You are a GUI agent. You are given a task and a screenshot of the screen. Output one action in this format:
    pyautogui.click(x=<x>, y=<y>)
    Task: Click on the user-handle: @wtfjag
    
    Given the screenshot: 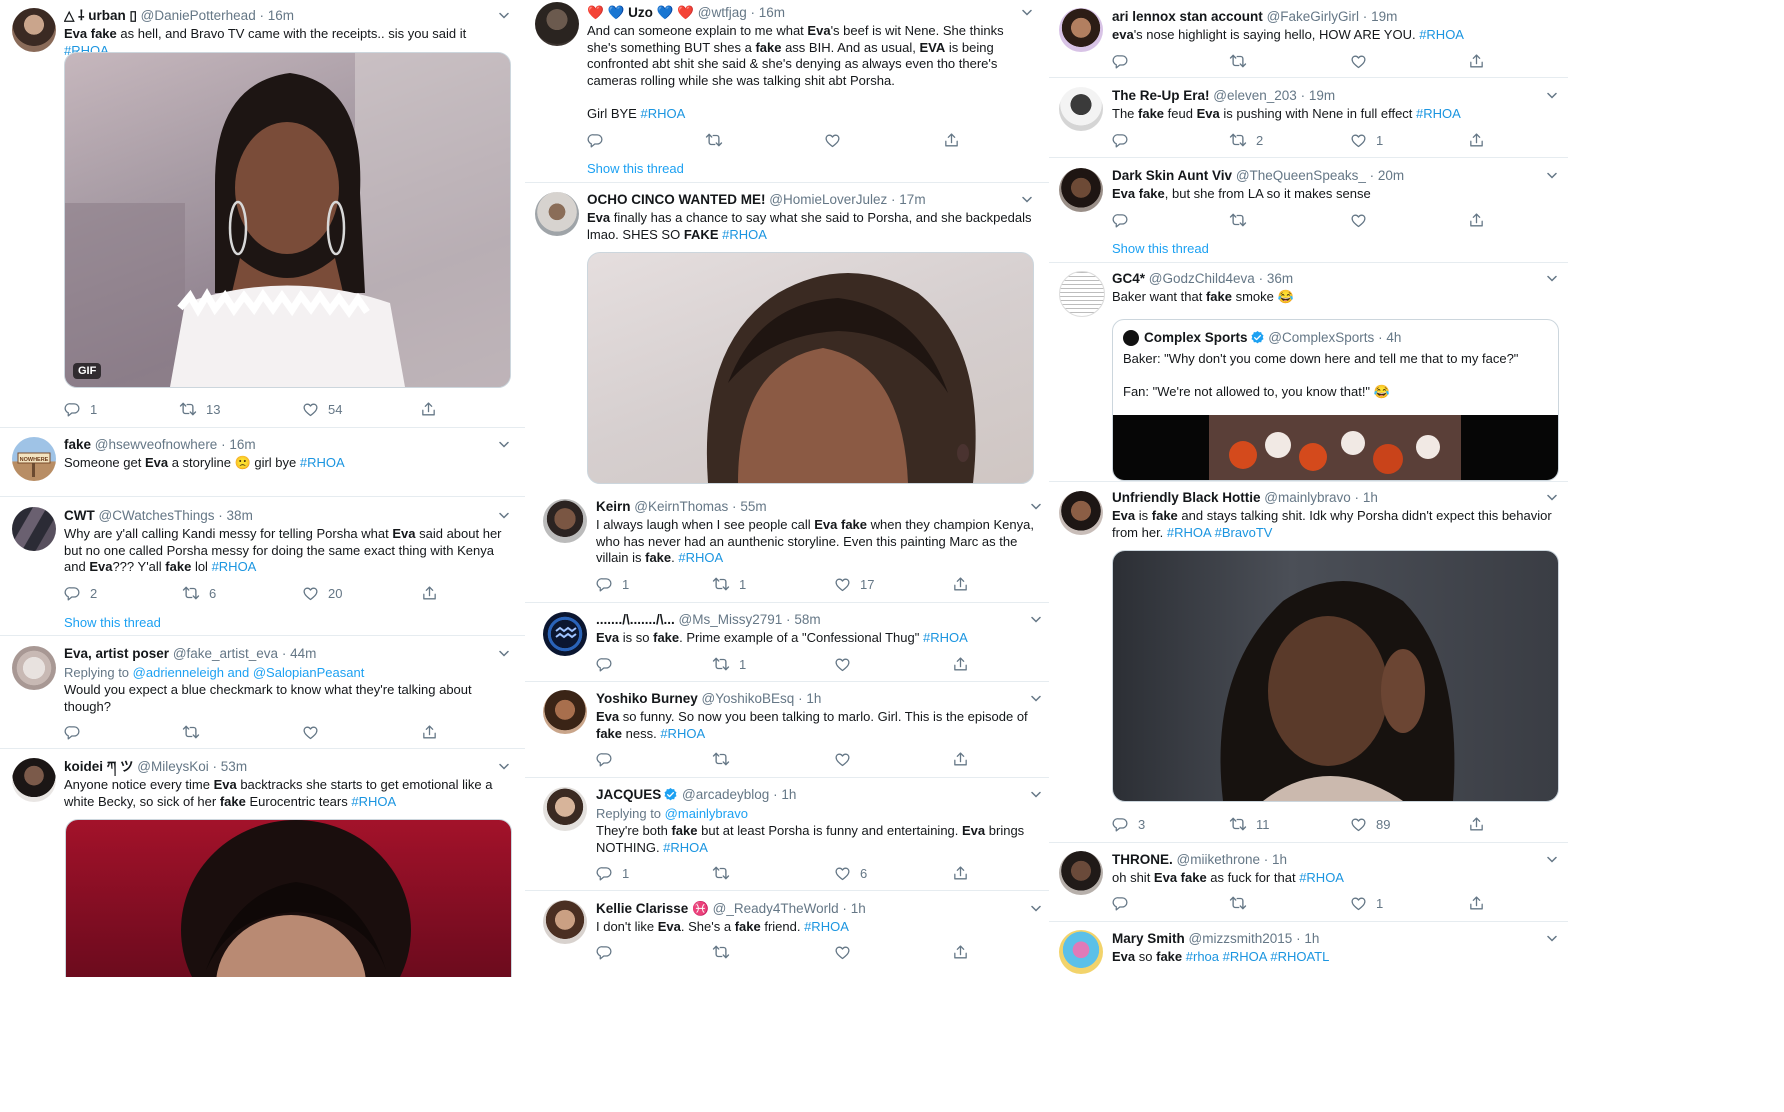 What is the action you would take?
    pyautogui.click(x=722, y=12)
    